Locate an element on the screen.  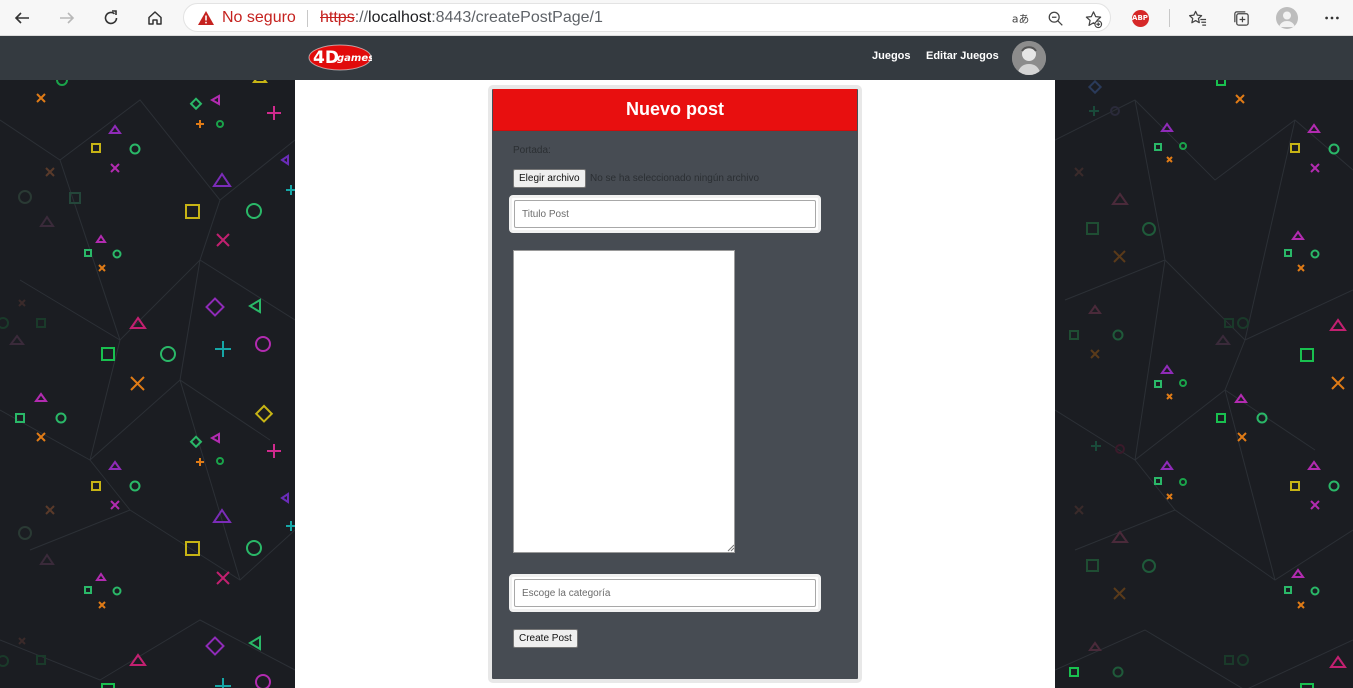
svg-text: aあ is located at coordinates (1020, 19).